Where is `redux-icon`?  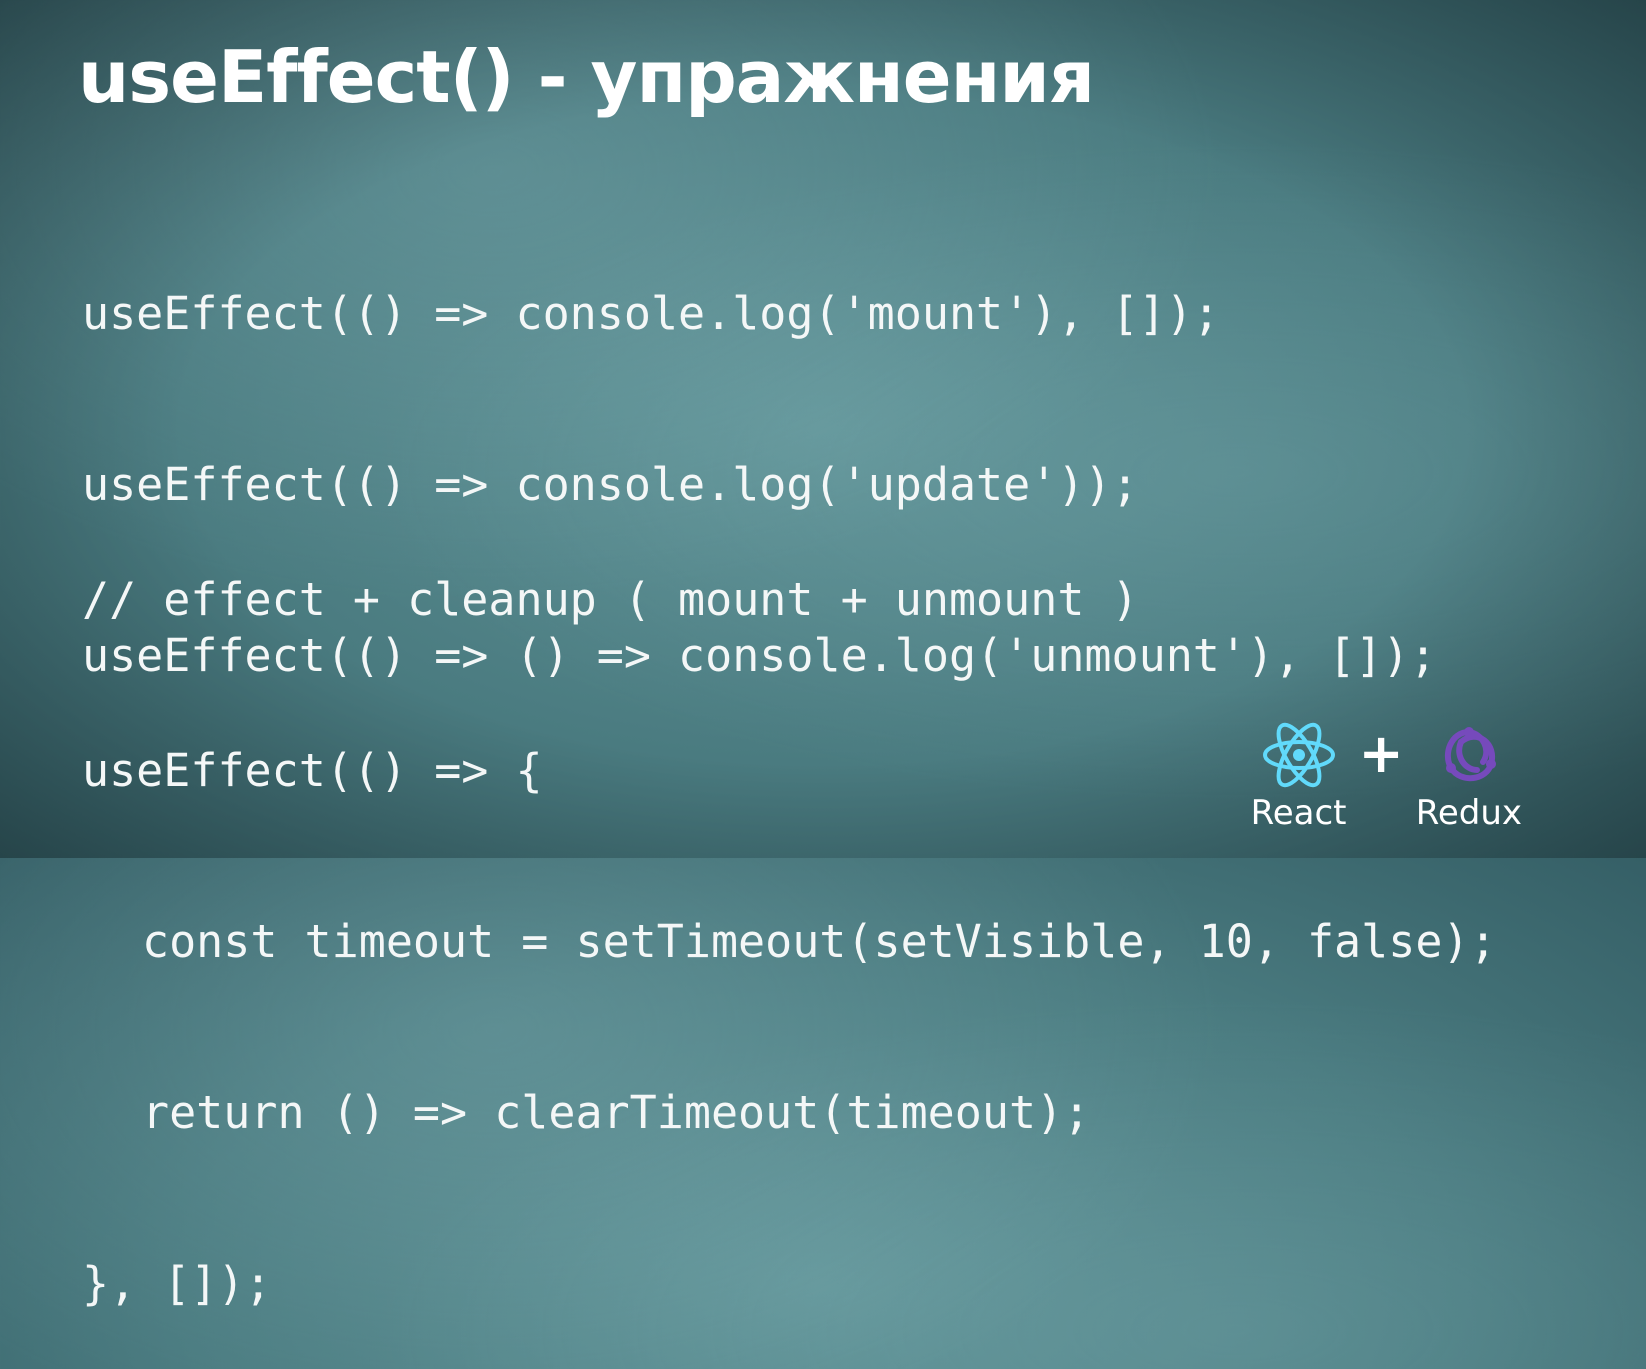 redux-icon is located at coordinates (1470, 754).